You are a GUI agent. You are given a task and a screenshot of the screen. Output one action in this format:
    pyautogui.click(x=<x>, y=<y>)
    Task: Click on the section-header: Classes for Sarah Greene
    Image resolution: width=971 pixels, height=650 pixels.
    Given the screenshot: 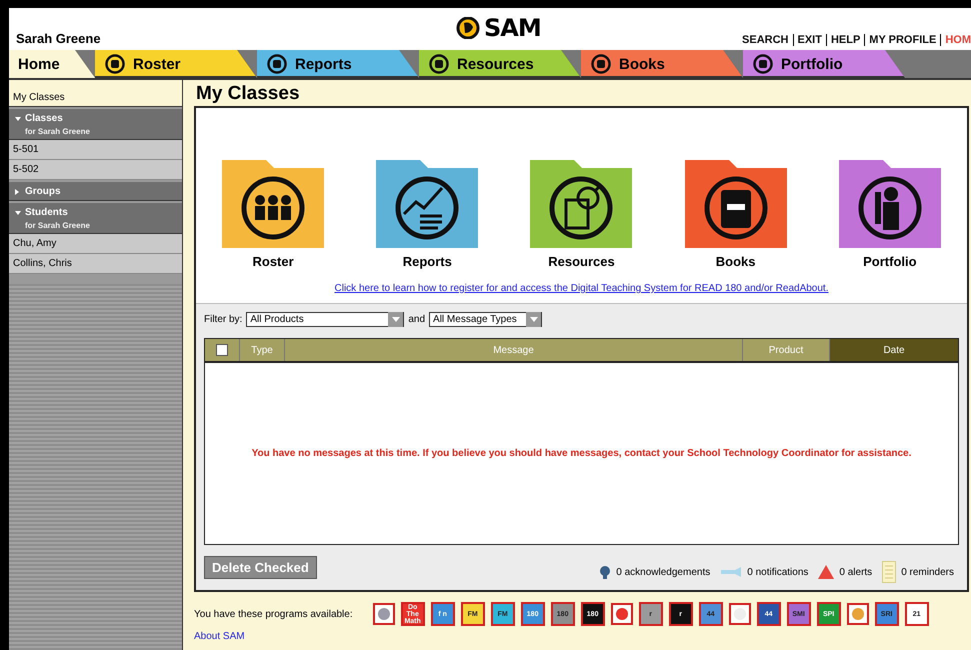 What is the action you would take?
    pyautogui.click(x=95, y=123)
    